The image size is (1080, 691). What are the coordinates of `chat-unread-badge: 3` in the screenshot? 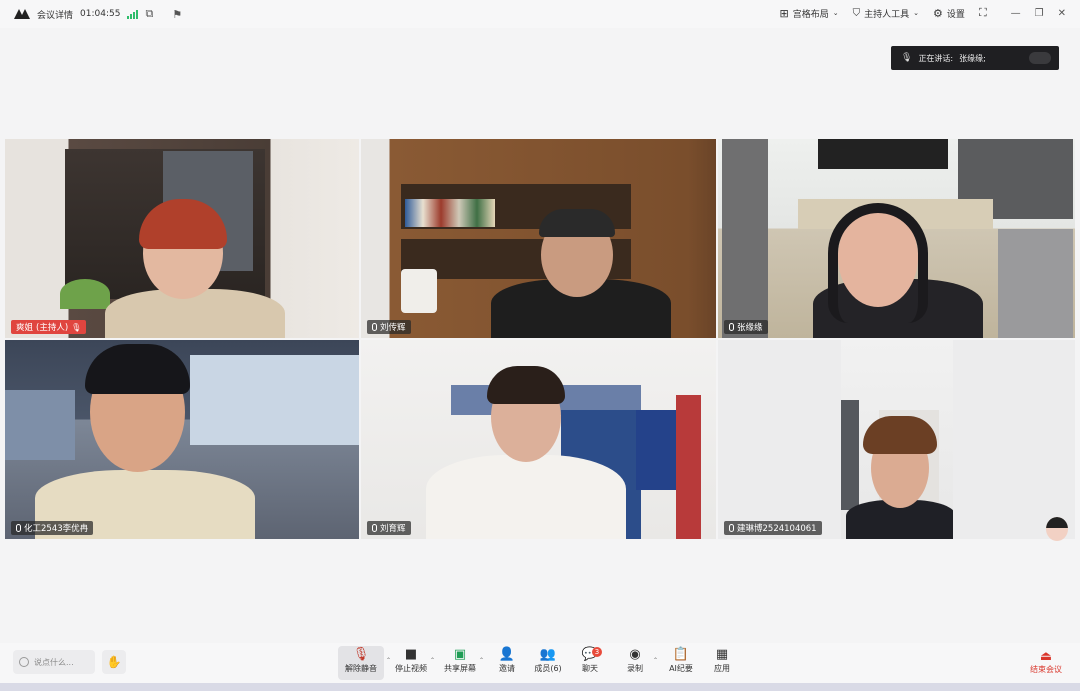 It's located at (597, 652).